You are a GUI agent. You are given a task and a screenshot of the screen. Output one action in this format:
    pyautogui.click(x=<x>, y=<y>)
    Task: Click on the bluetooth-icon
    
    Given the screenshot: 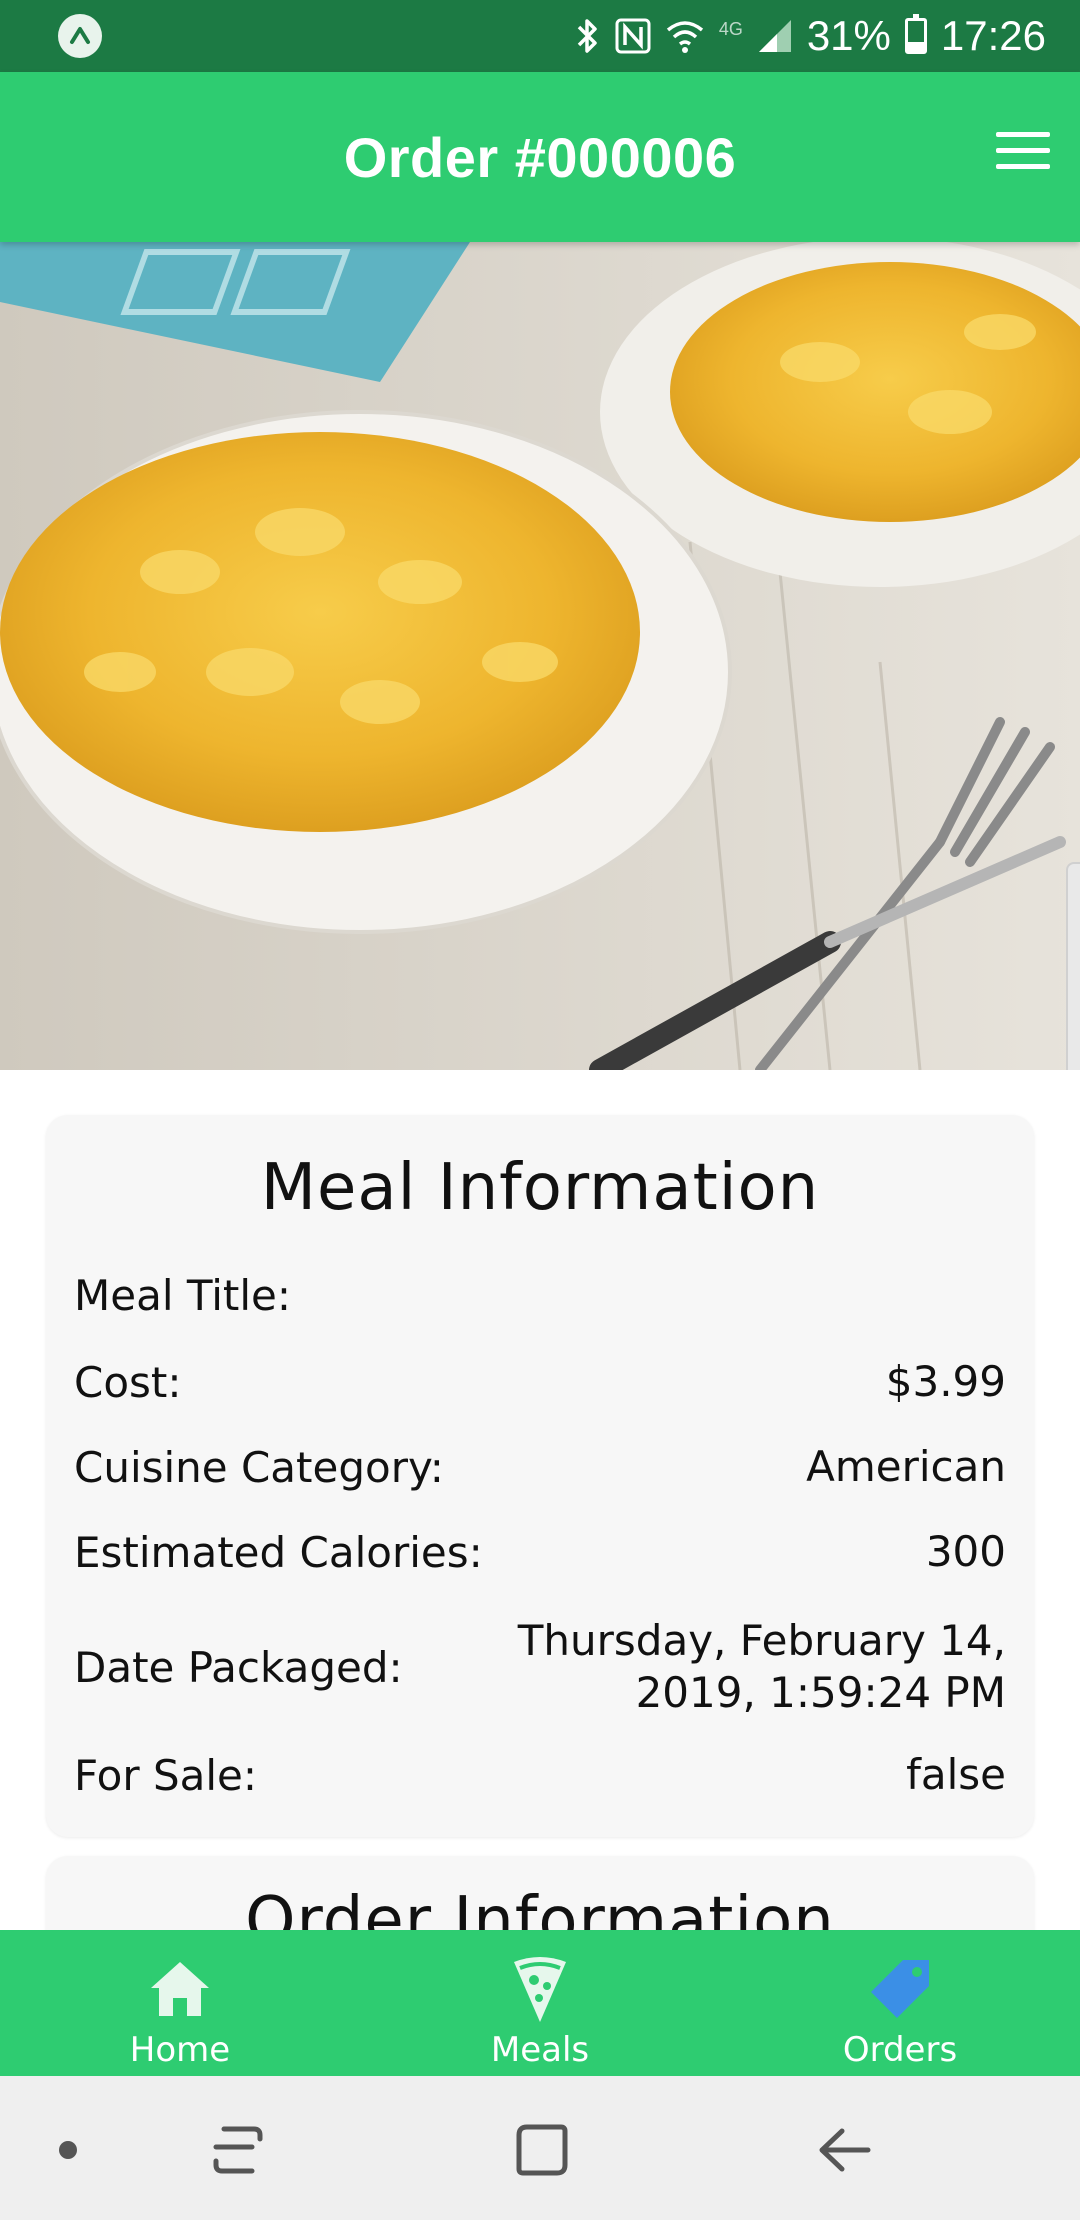 What is the action you would take?
    pyautogui.click(x=588, y=36)
    